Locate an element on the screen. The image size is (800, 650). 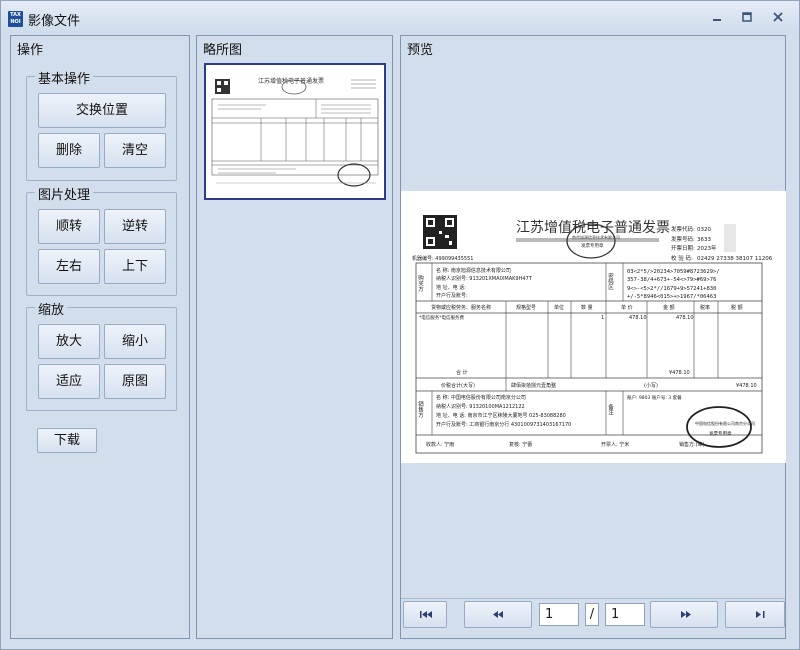
buyer-name: 名 称: 南京旭源信息技术有限公司 is located at coordinates (473, 270).